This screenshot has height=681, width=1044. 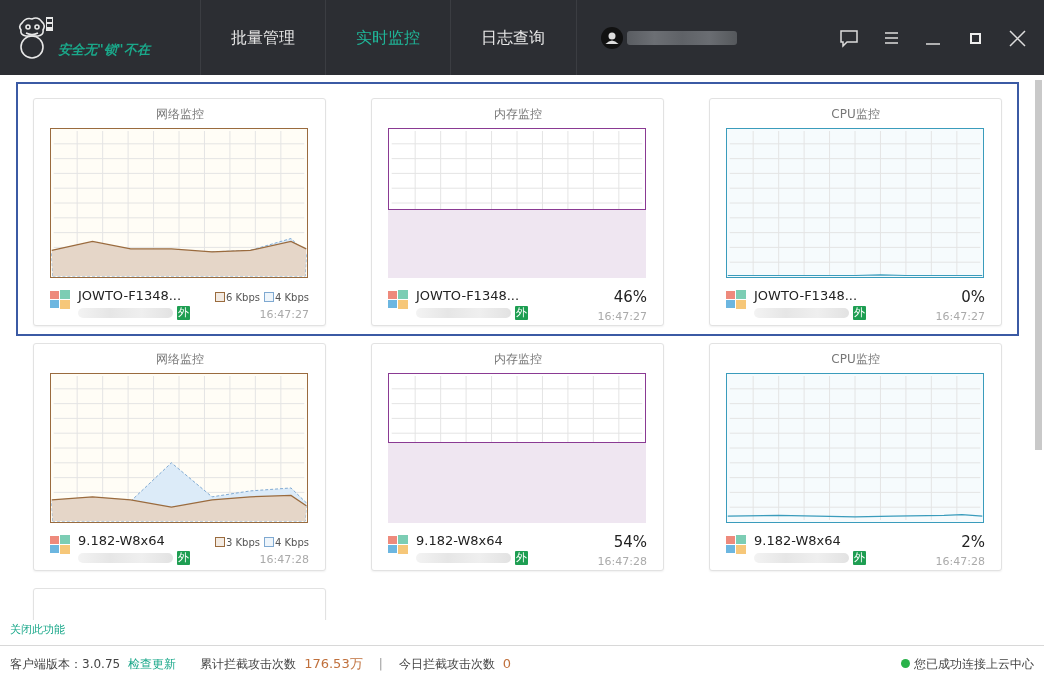 I want to click on nav-tab: 日志查询, so click(x=512, y=37).